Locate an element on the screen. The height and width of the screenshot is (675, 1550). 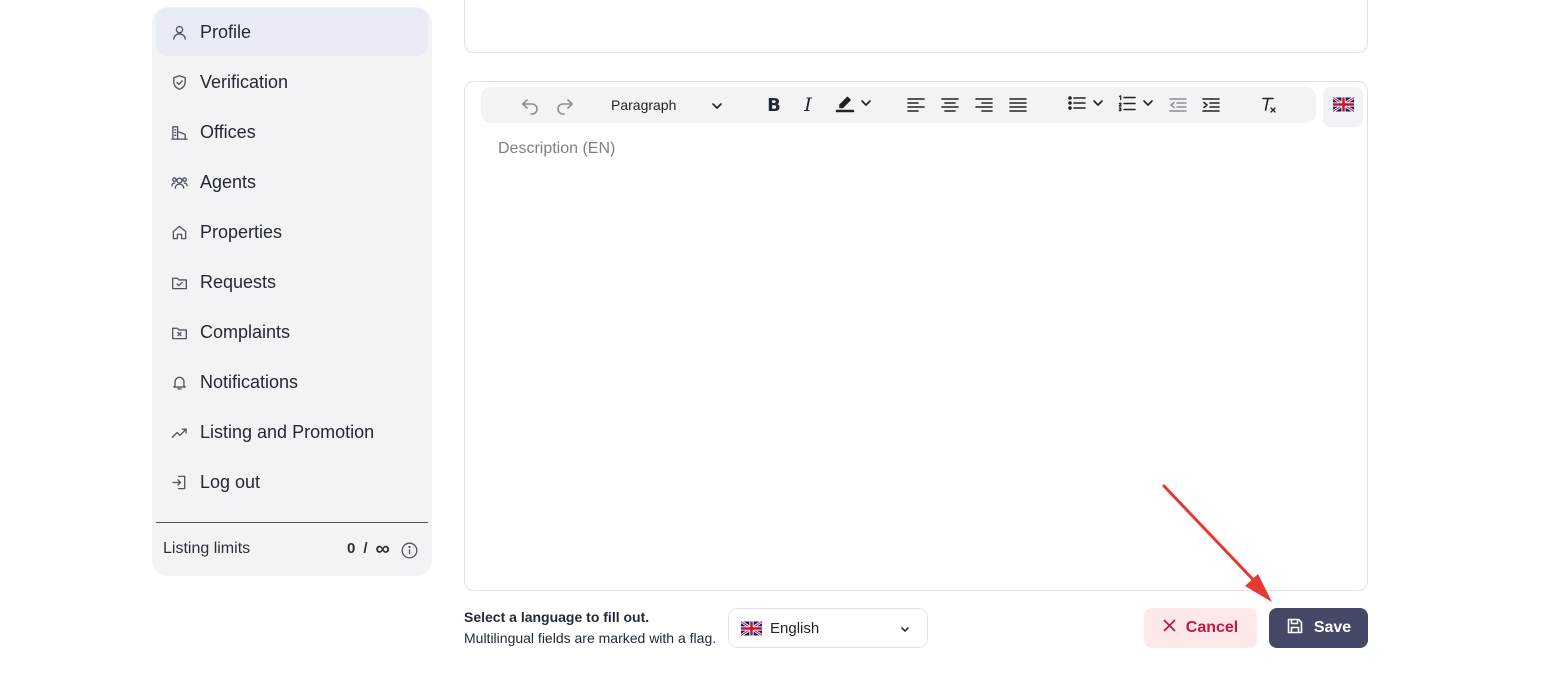
sidebar-item-label: Agents is located at coordinates (228, 181).